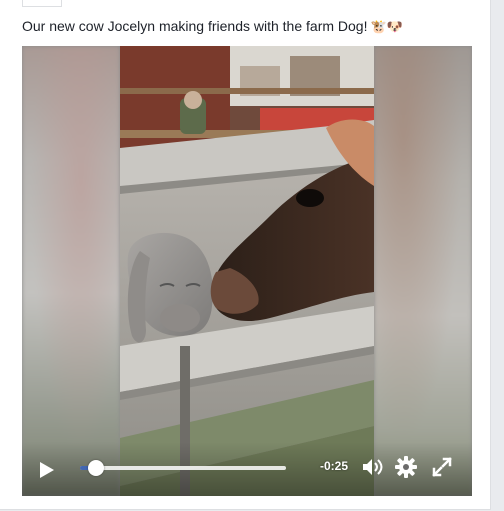 The width and height of the screenshot is (504, 511). I want to click on fullscreen-button, so click(442, 467).